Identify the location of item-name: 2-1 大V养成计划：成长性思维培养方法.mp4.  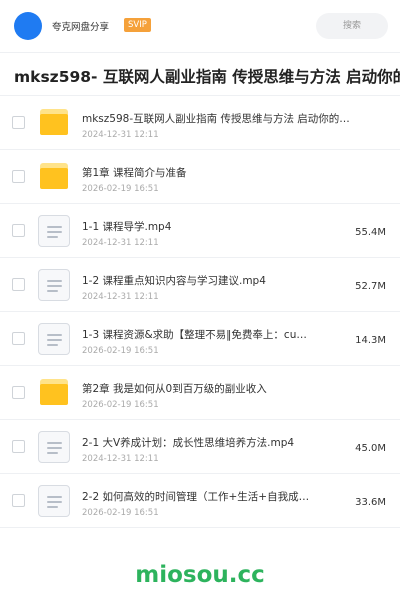
(198, 442).